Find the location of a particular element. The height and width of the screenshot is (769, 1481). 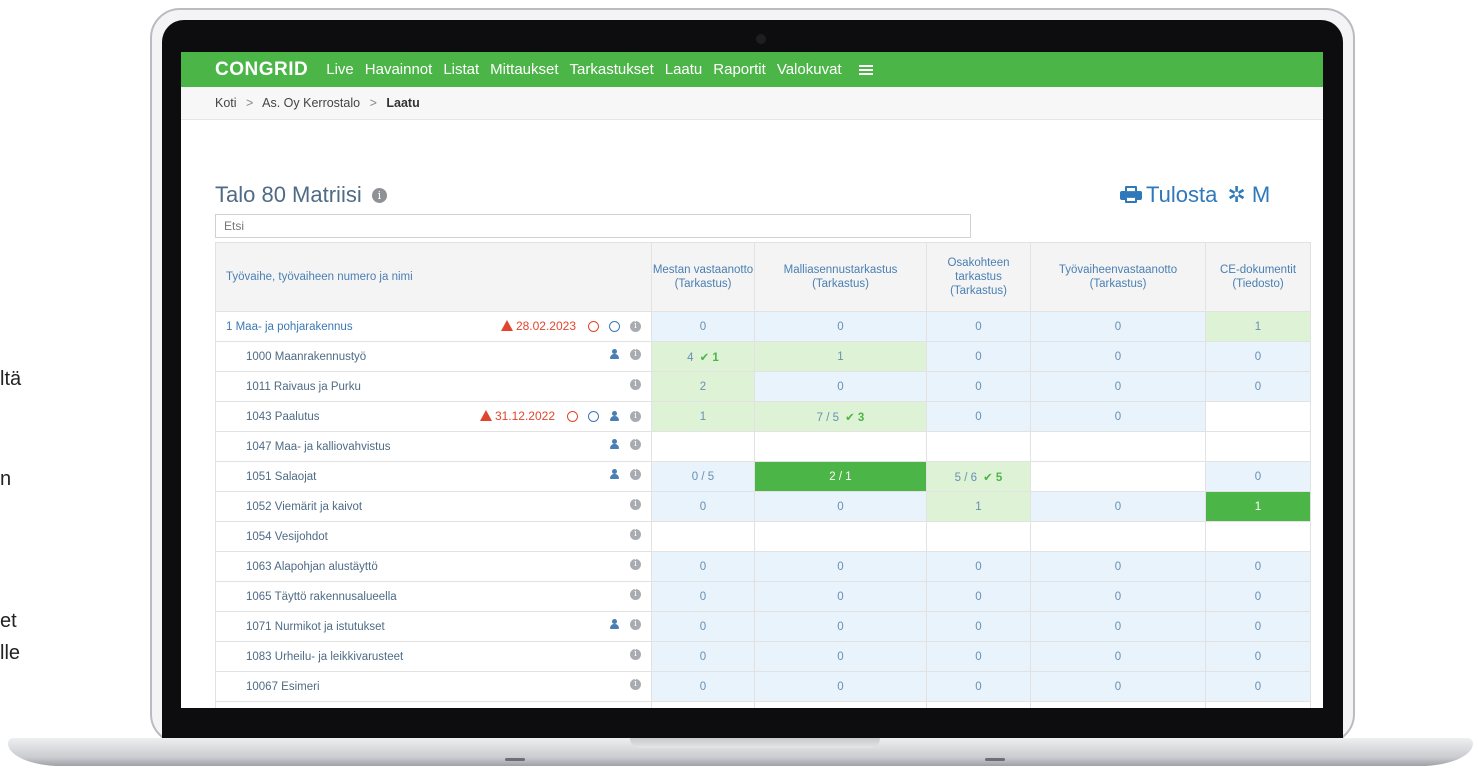

task-cell: 1043 Paalutus 31.12.2022 i is located at coordinates (433, 416).